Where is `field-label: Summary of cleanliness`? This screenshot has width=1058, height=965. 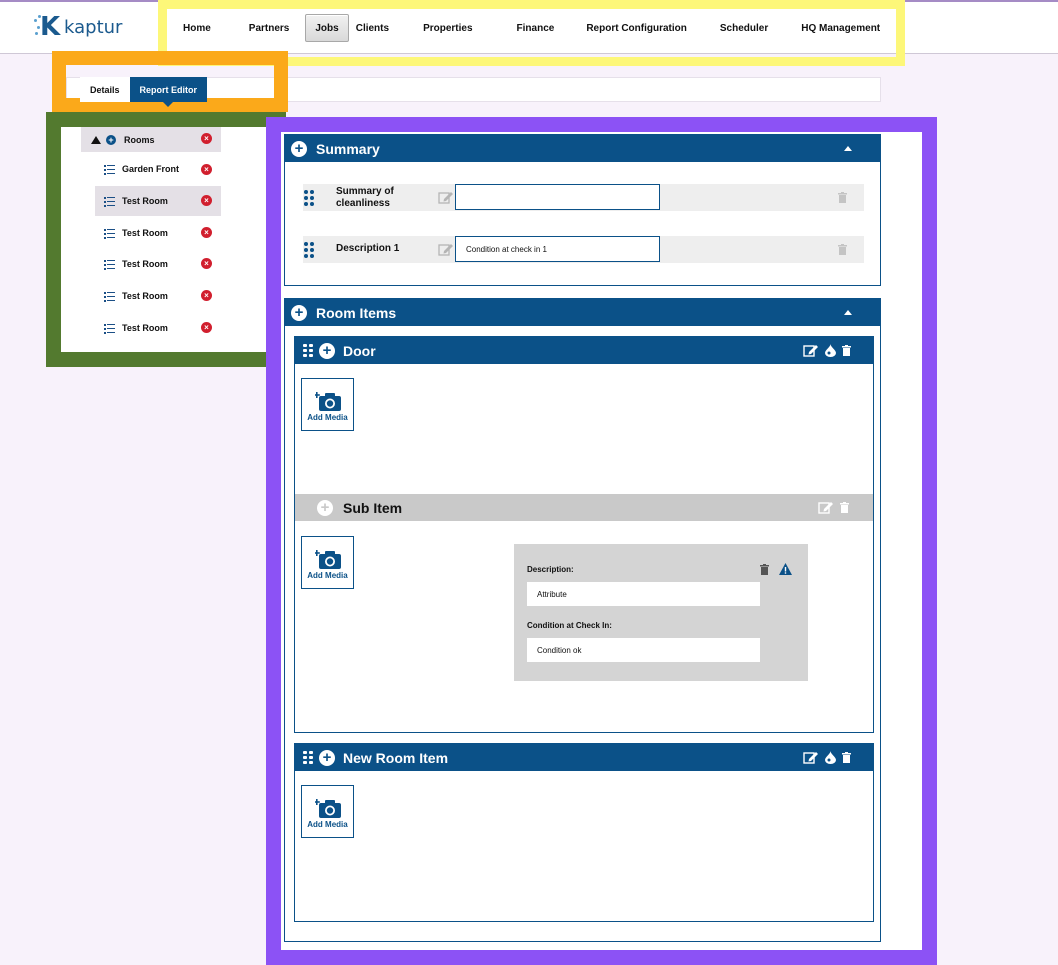 field-label: Summary of cleanliness is located at coordinates (365, 197).